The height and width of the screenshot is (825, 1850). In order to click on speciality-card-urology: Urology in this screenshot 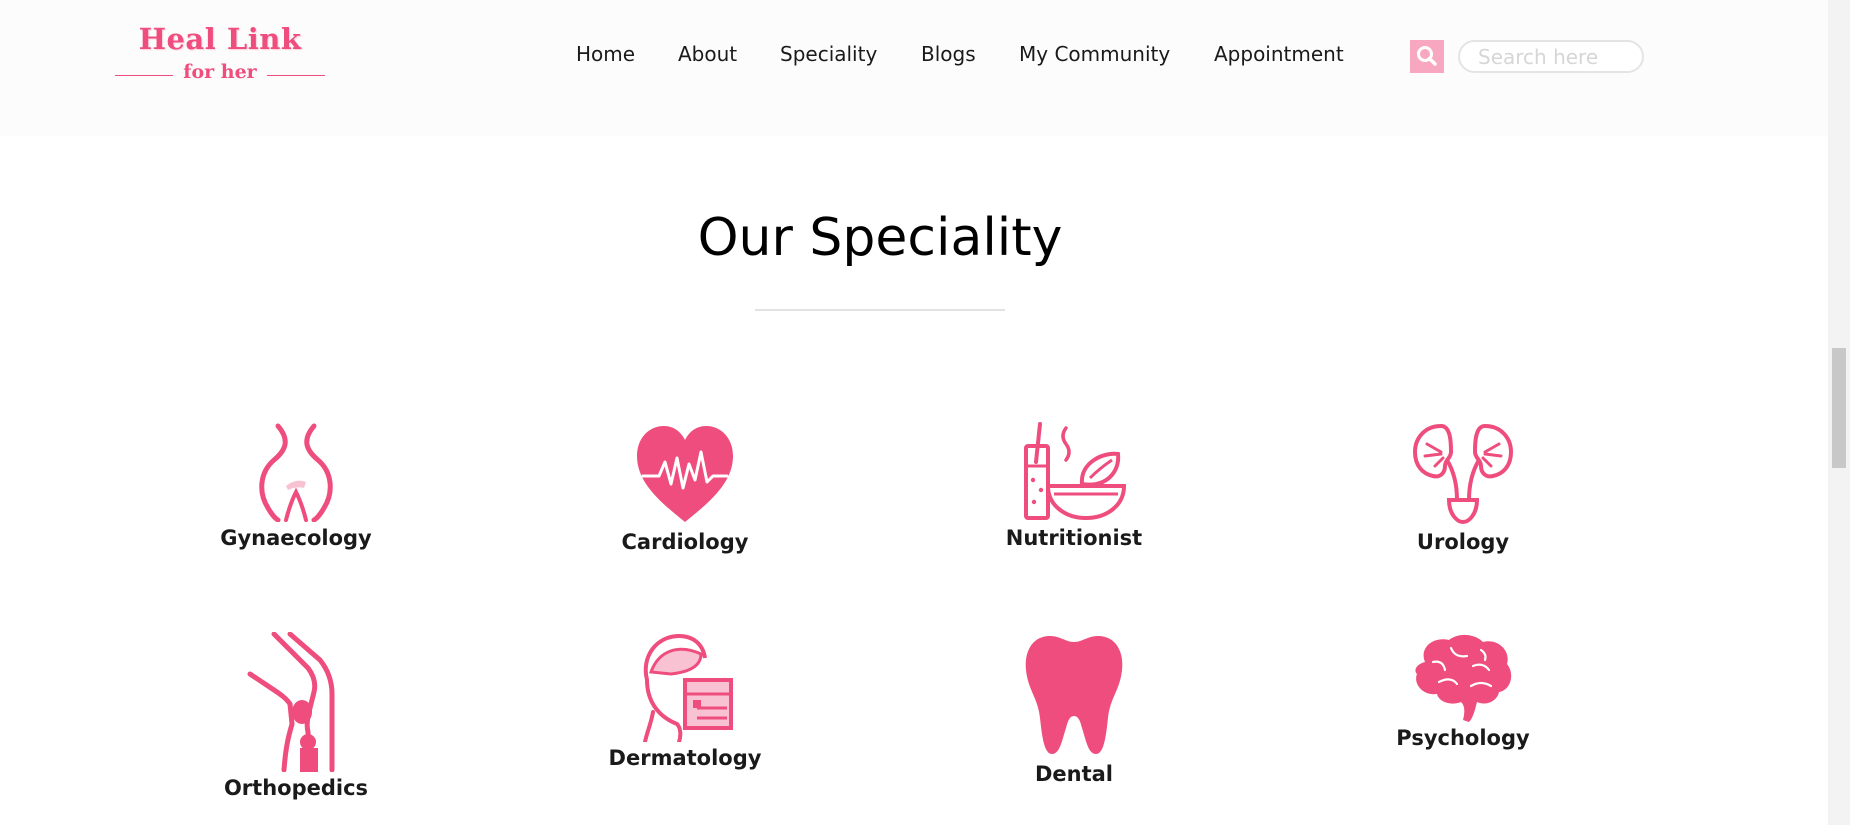, I will do `click(1463, 488)`.